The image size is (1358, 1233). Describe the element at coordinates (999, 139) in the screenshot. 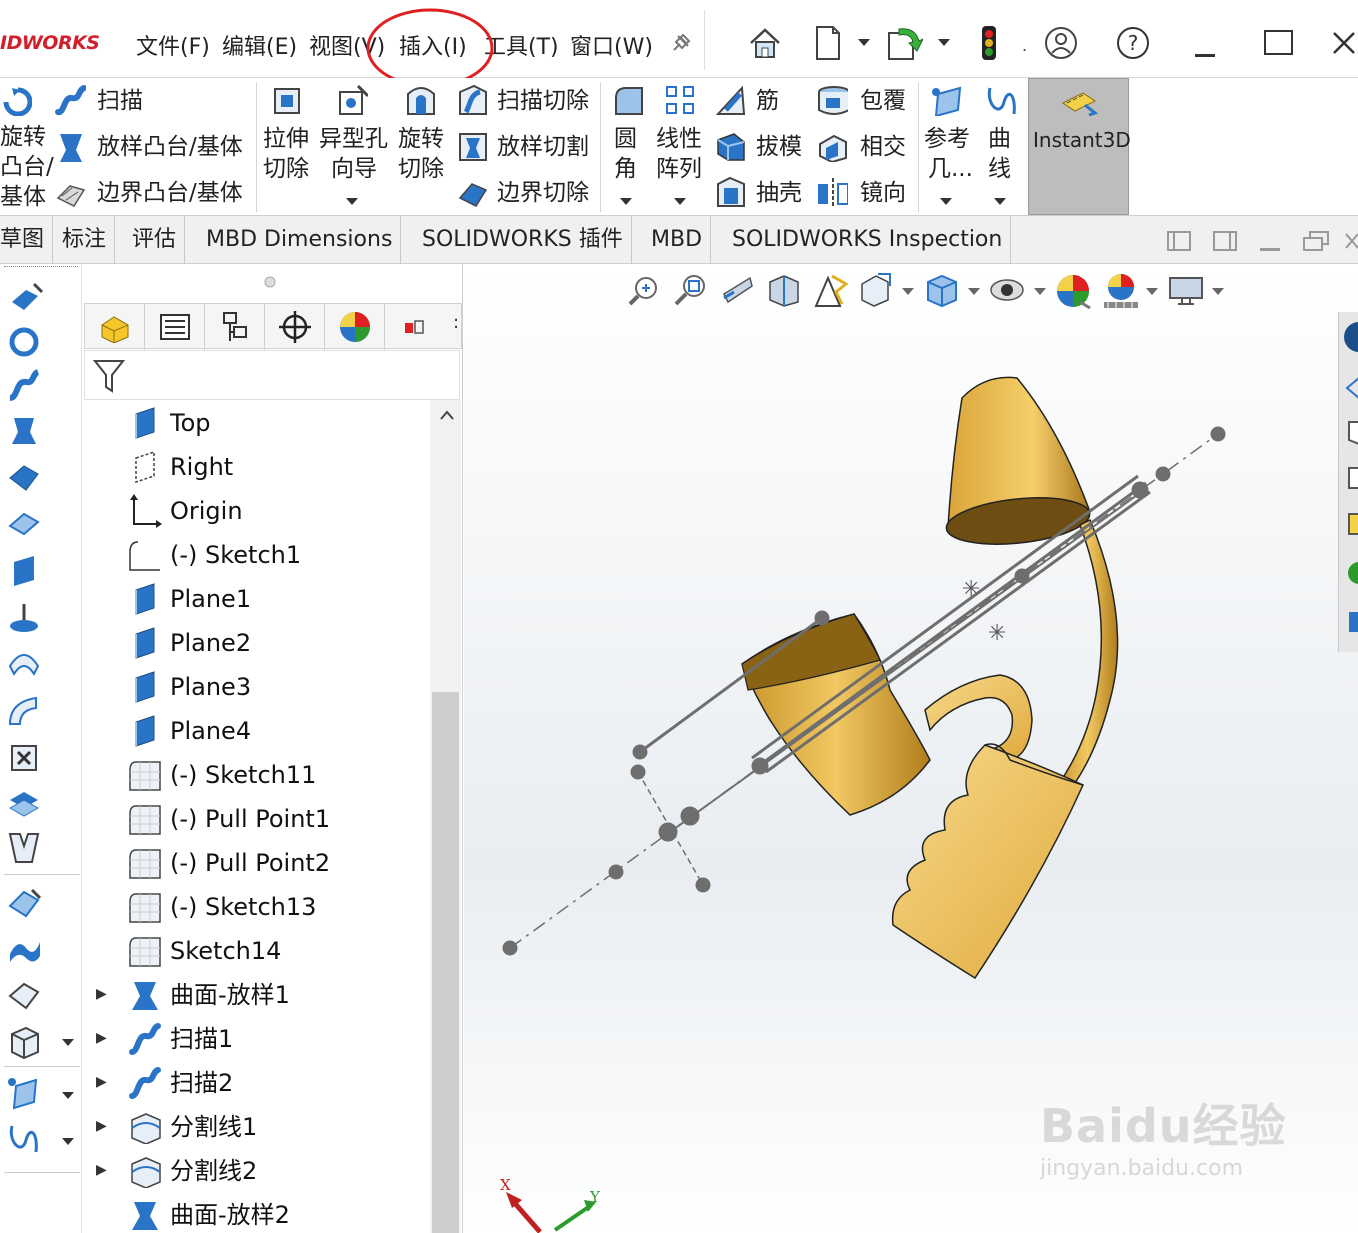

I see `curves-label-1: 曲` at that location.